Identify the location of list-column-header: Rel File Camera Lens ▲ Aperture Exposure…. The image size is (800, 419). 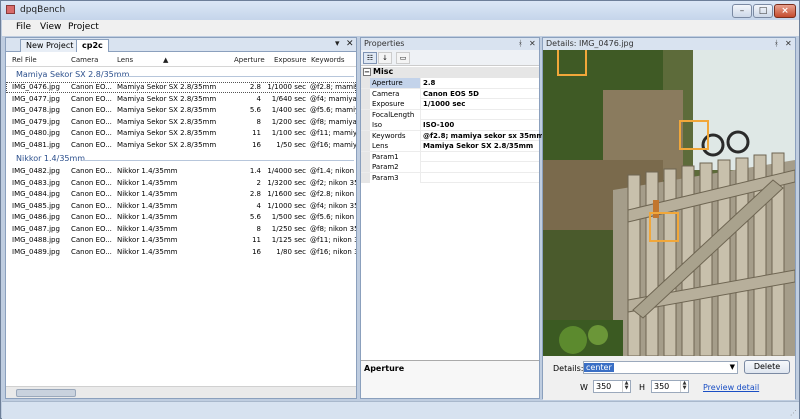
(181, 60).